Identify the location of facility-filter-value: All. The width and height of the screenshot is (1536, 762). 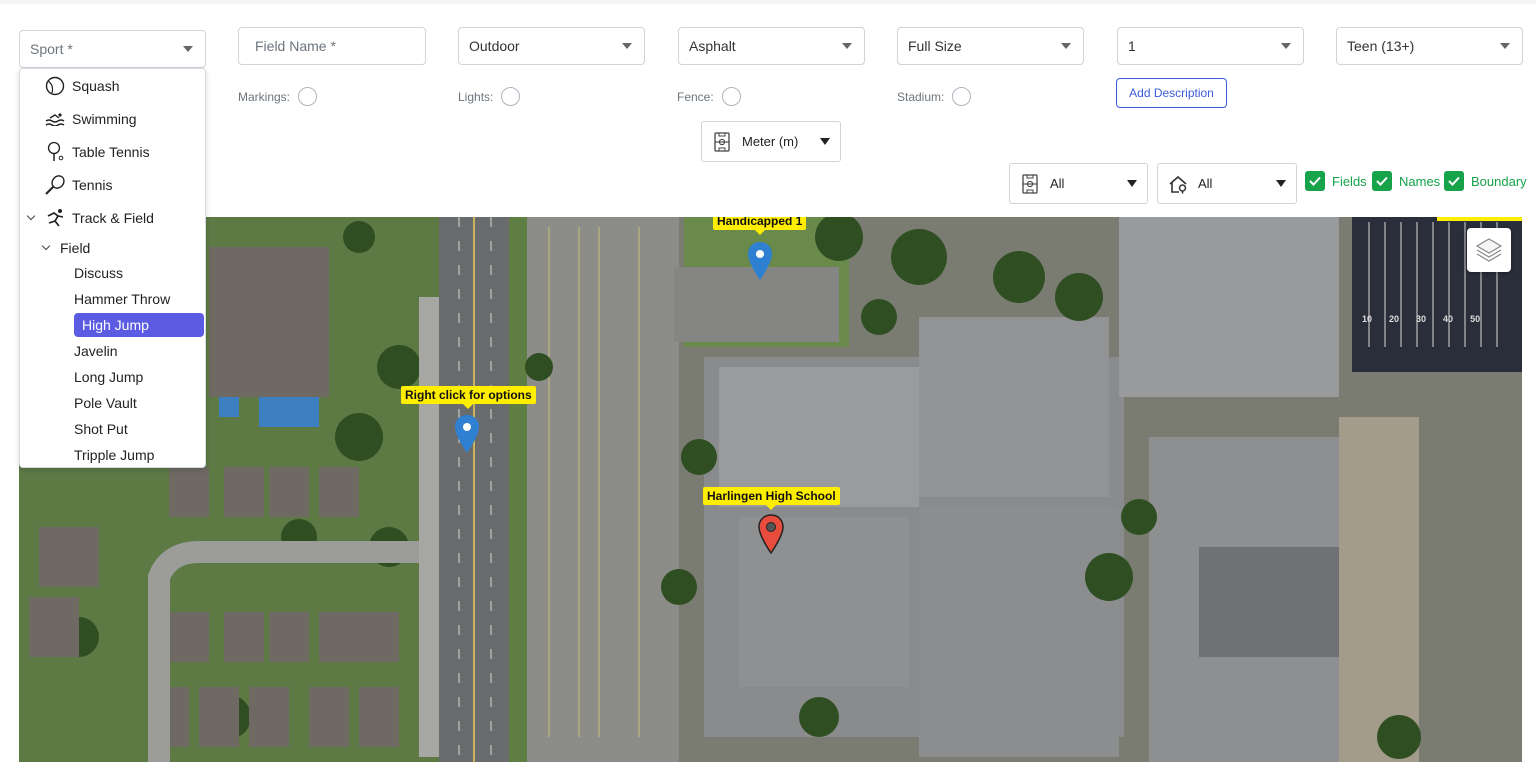
(1205, 183).